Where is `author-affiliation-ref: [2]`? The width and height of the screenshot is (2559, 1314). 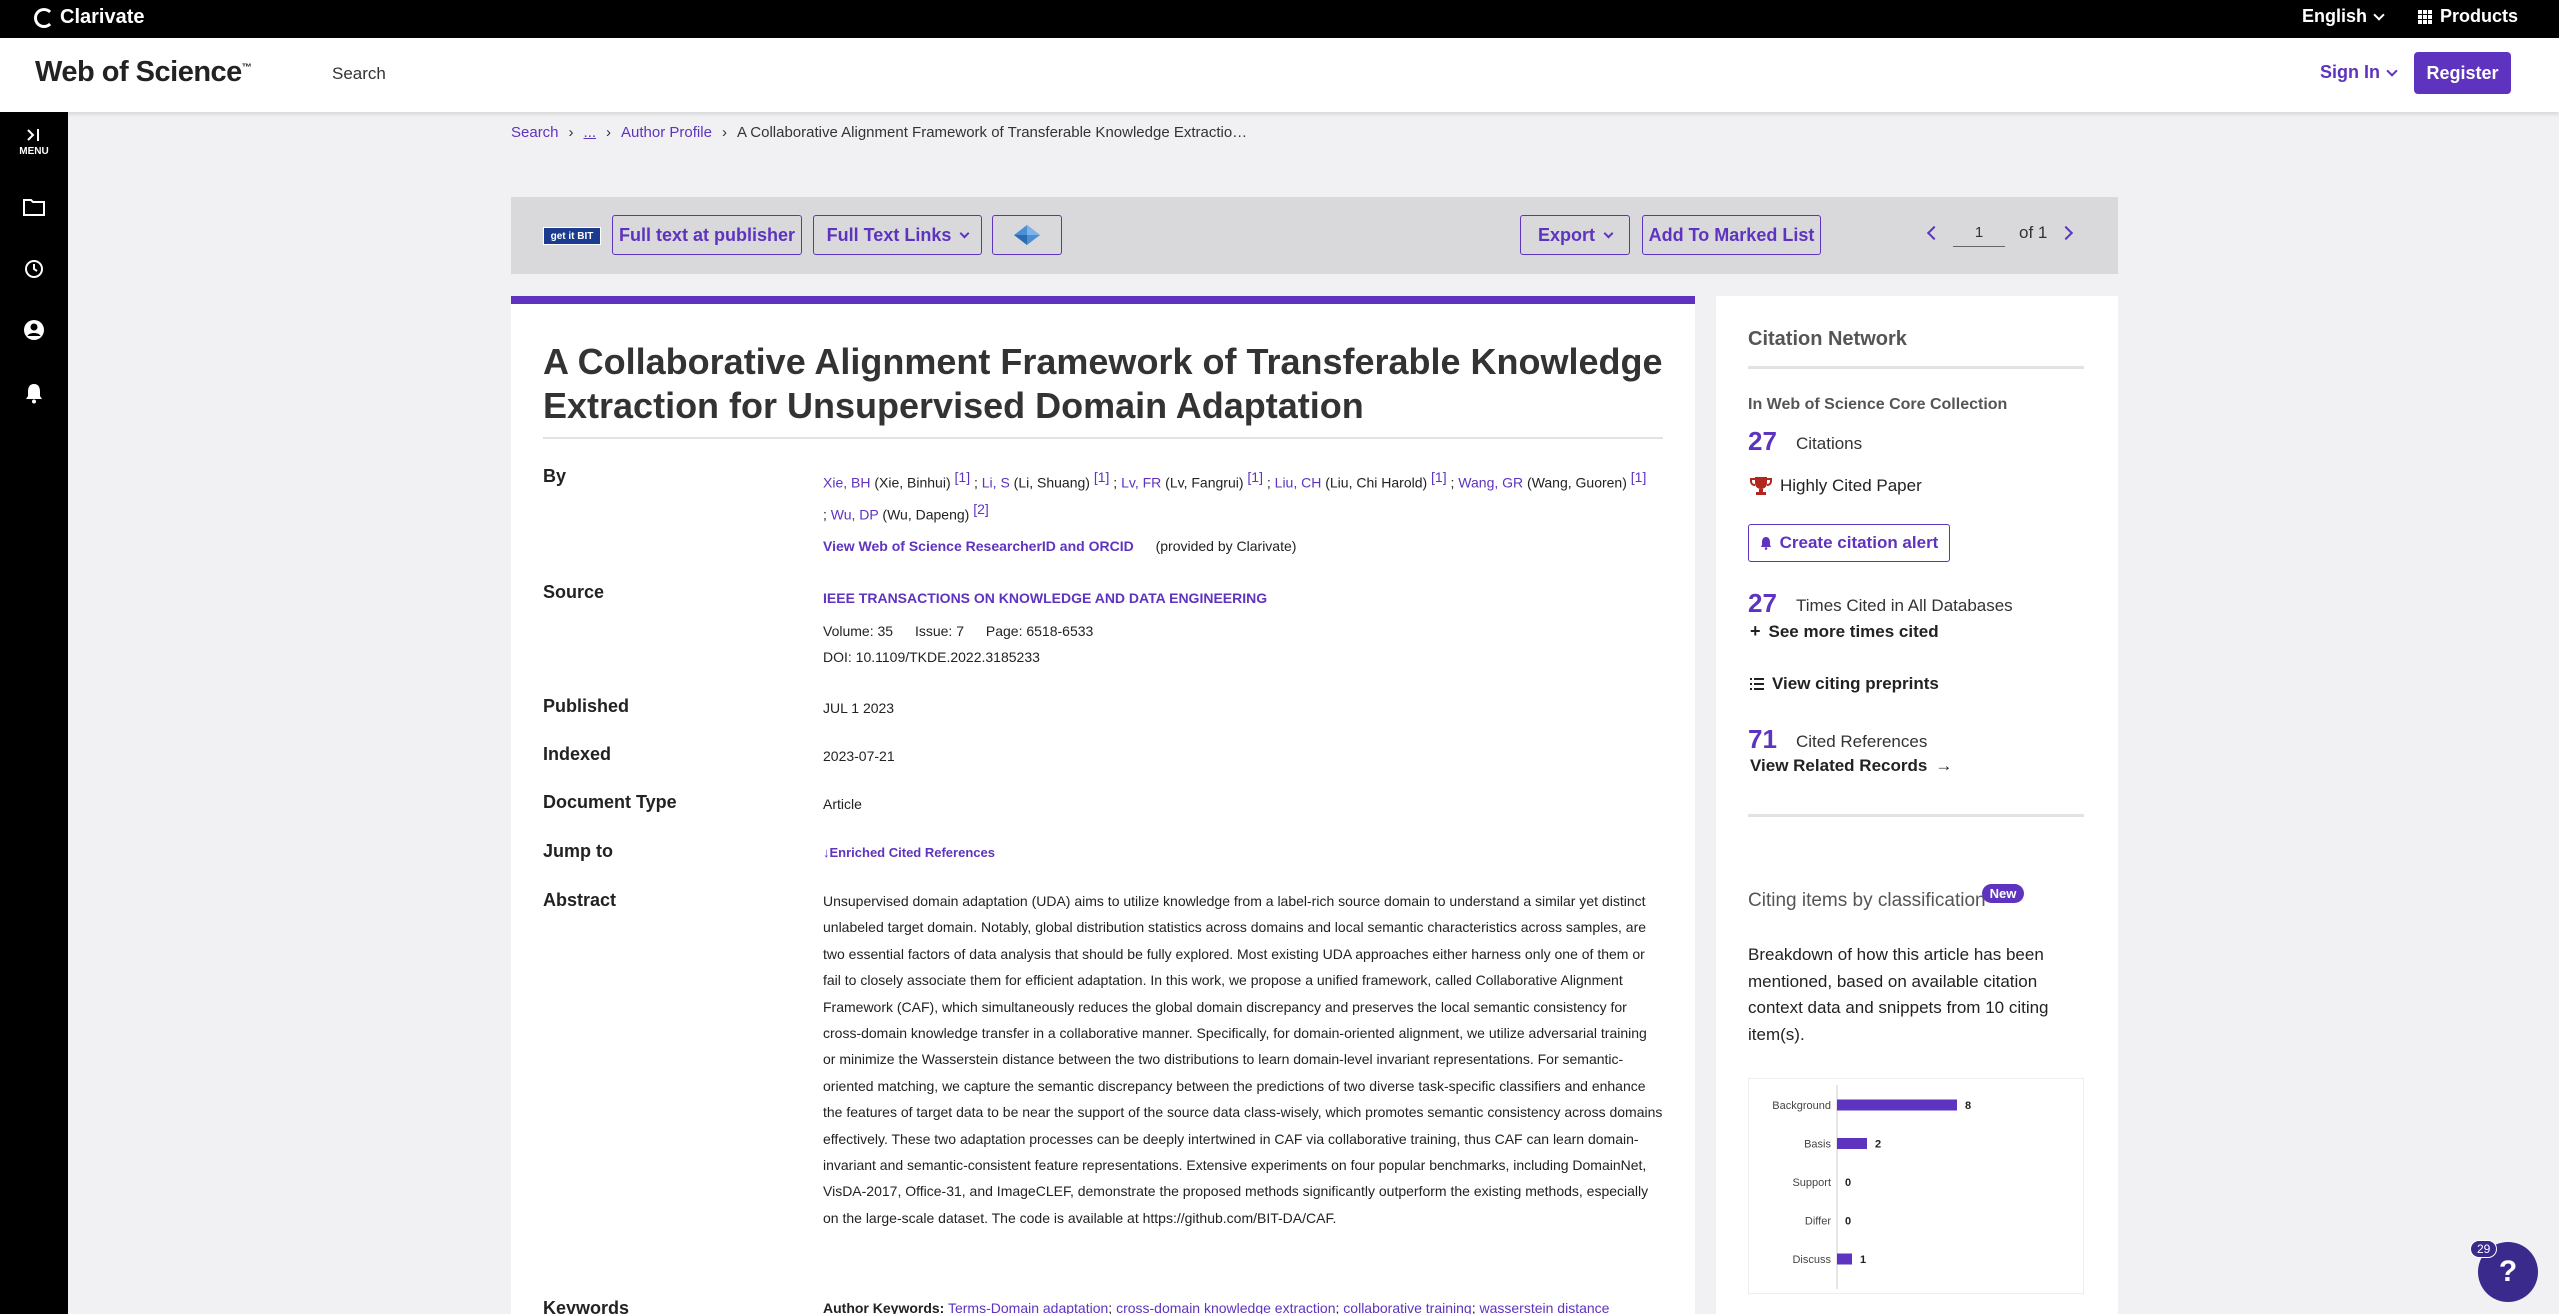
author-affiliation-ref: [2] is located at coordinates (981, 509).